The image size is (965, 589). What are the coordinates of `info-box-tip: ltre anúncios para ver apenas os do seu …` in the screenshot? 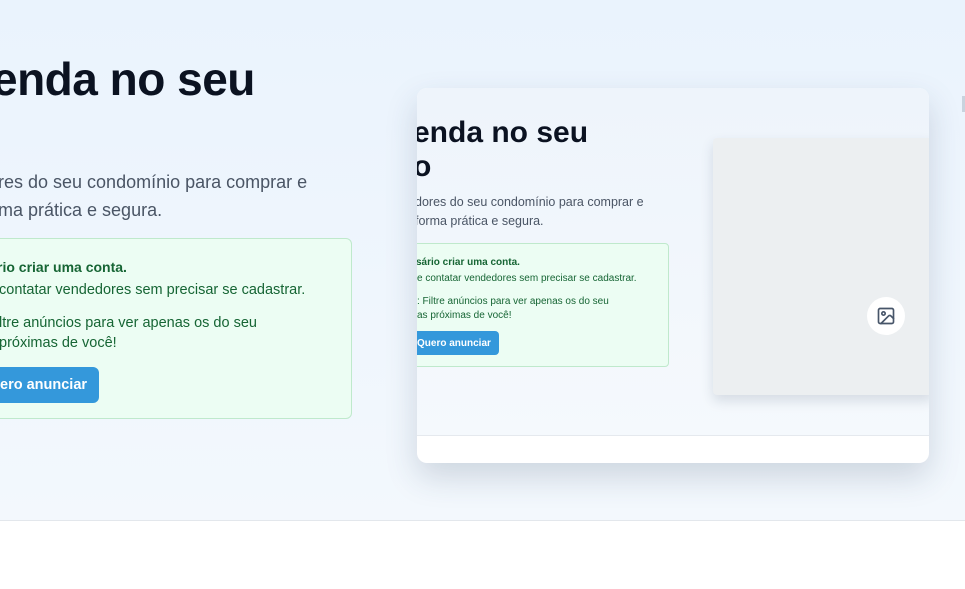 It's located at (128, 333).